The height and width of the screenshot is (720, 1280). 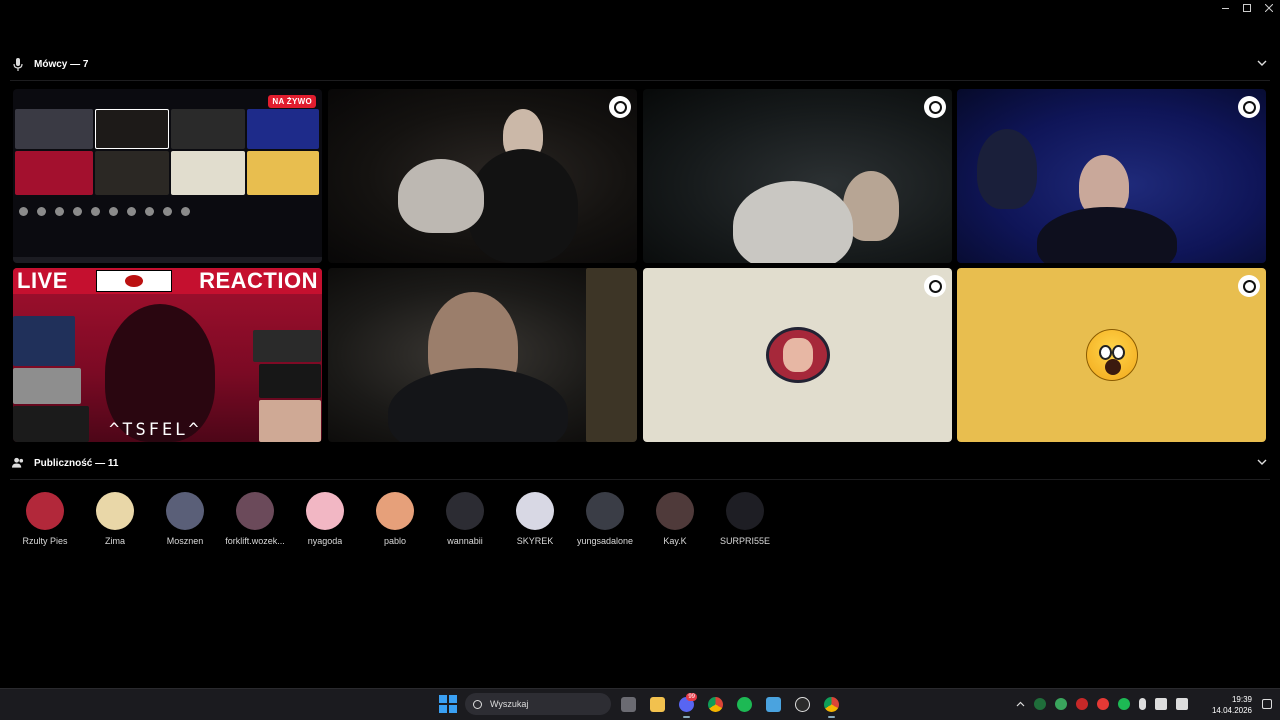 I want to click on member-name: Mosznen, so click(x=185, y=541).